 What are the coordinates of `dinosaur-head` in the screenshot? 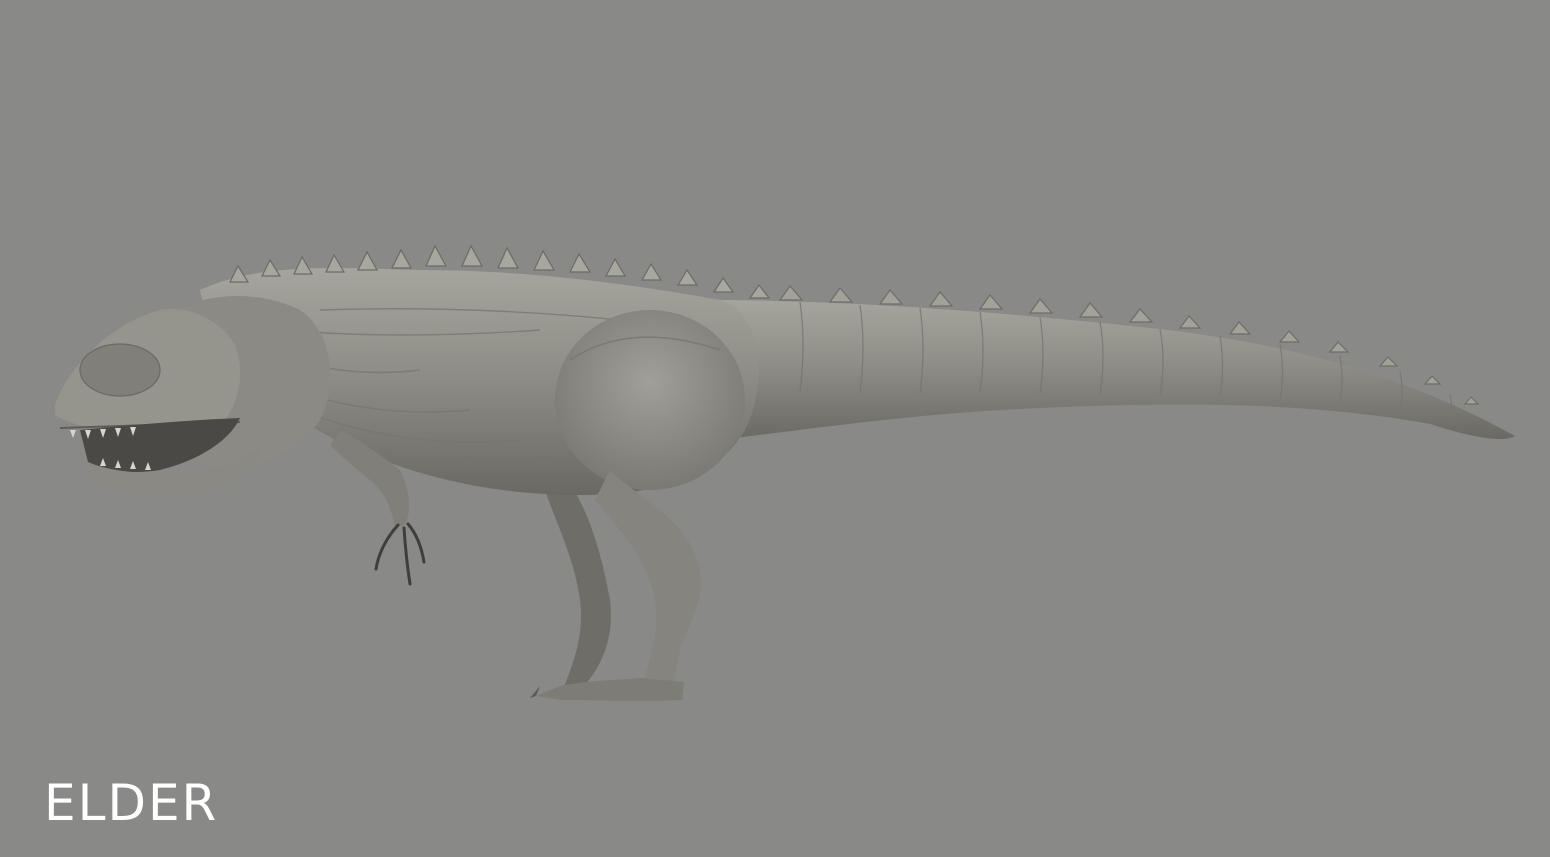 It's located at (193, 396).